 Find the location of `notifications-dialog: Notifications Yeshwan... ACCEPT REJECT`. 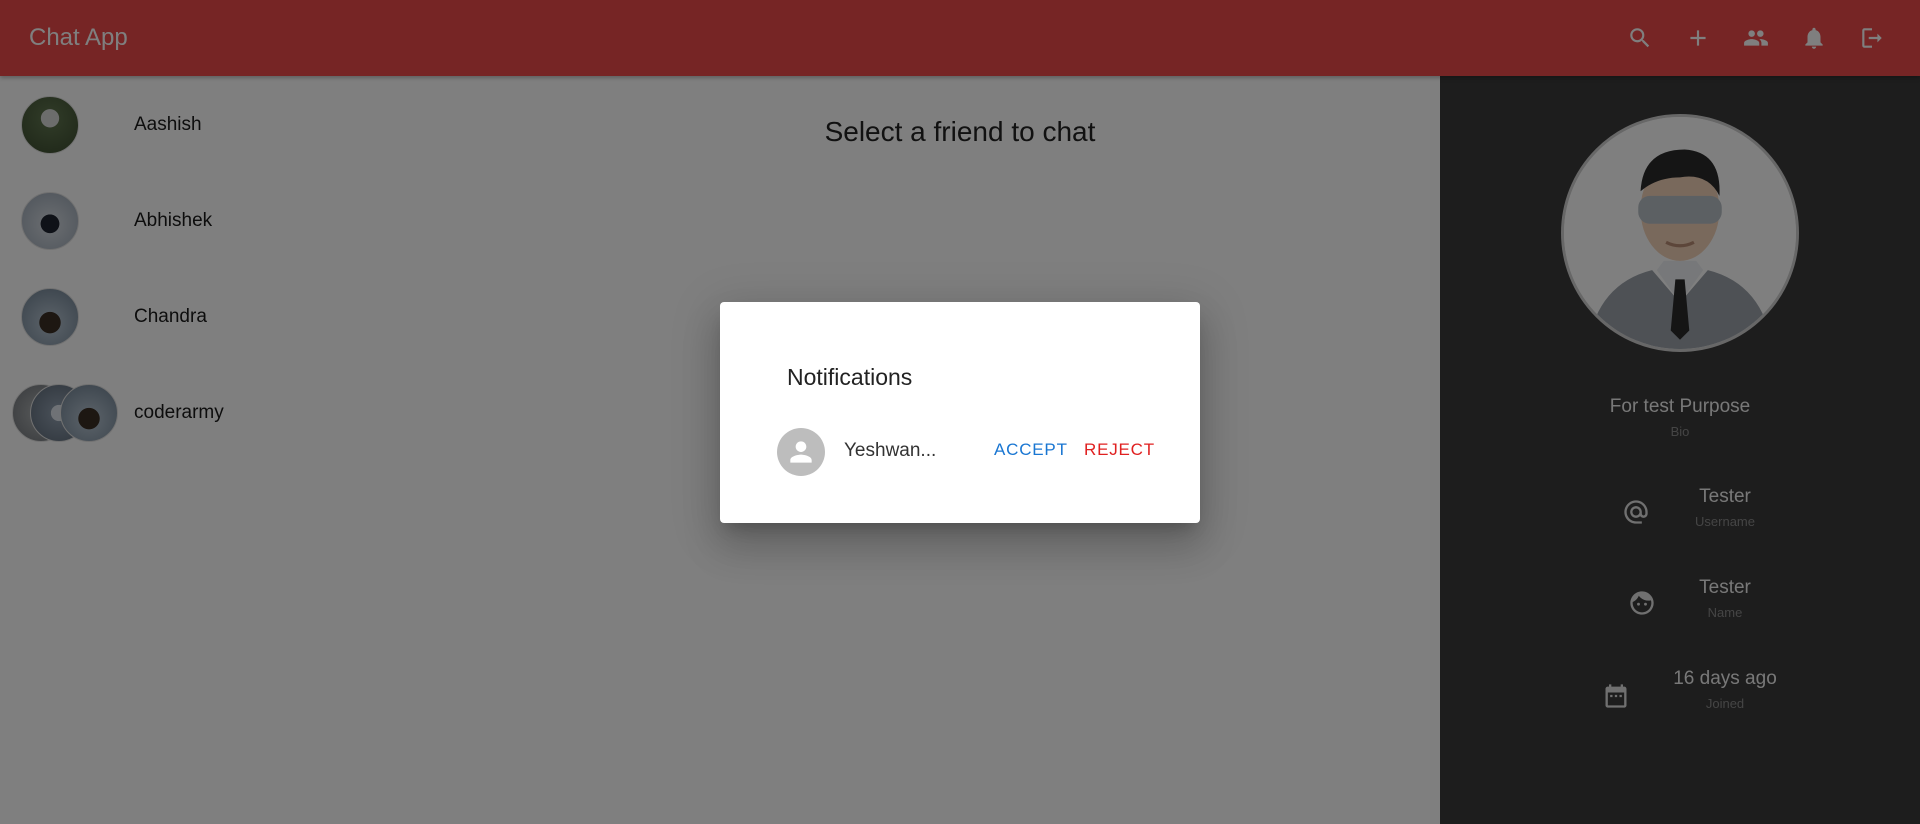

notifications-dialog: Notifications Yeshwan... ACCEPT REJECT is located at coordinates (960, 412).